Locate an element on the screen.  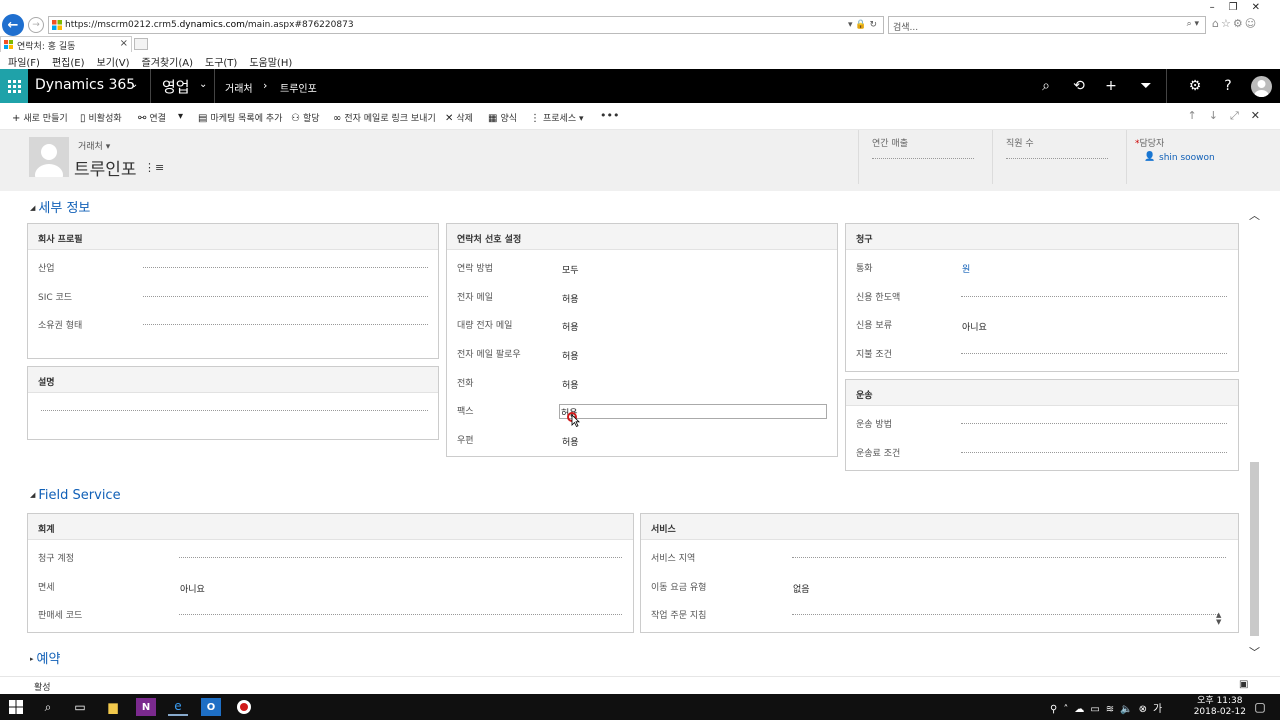
app-name: Dynamics 365 is located at coordinates (85, 85).